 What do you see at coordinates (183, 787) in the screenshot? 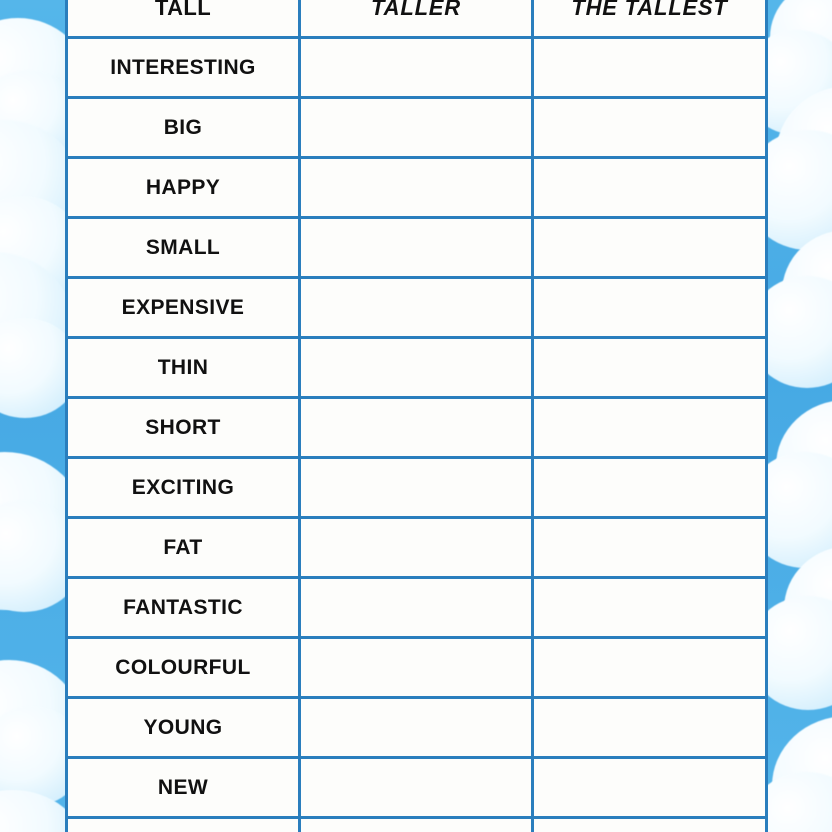
I see `adjective-base-cell: NEW` at bounding box center [183, 787].